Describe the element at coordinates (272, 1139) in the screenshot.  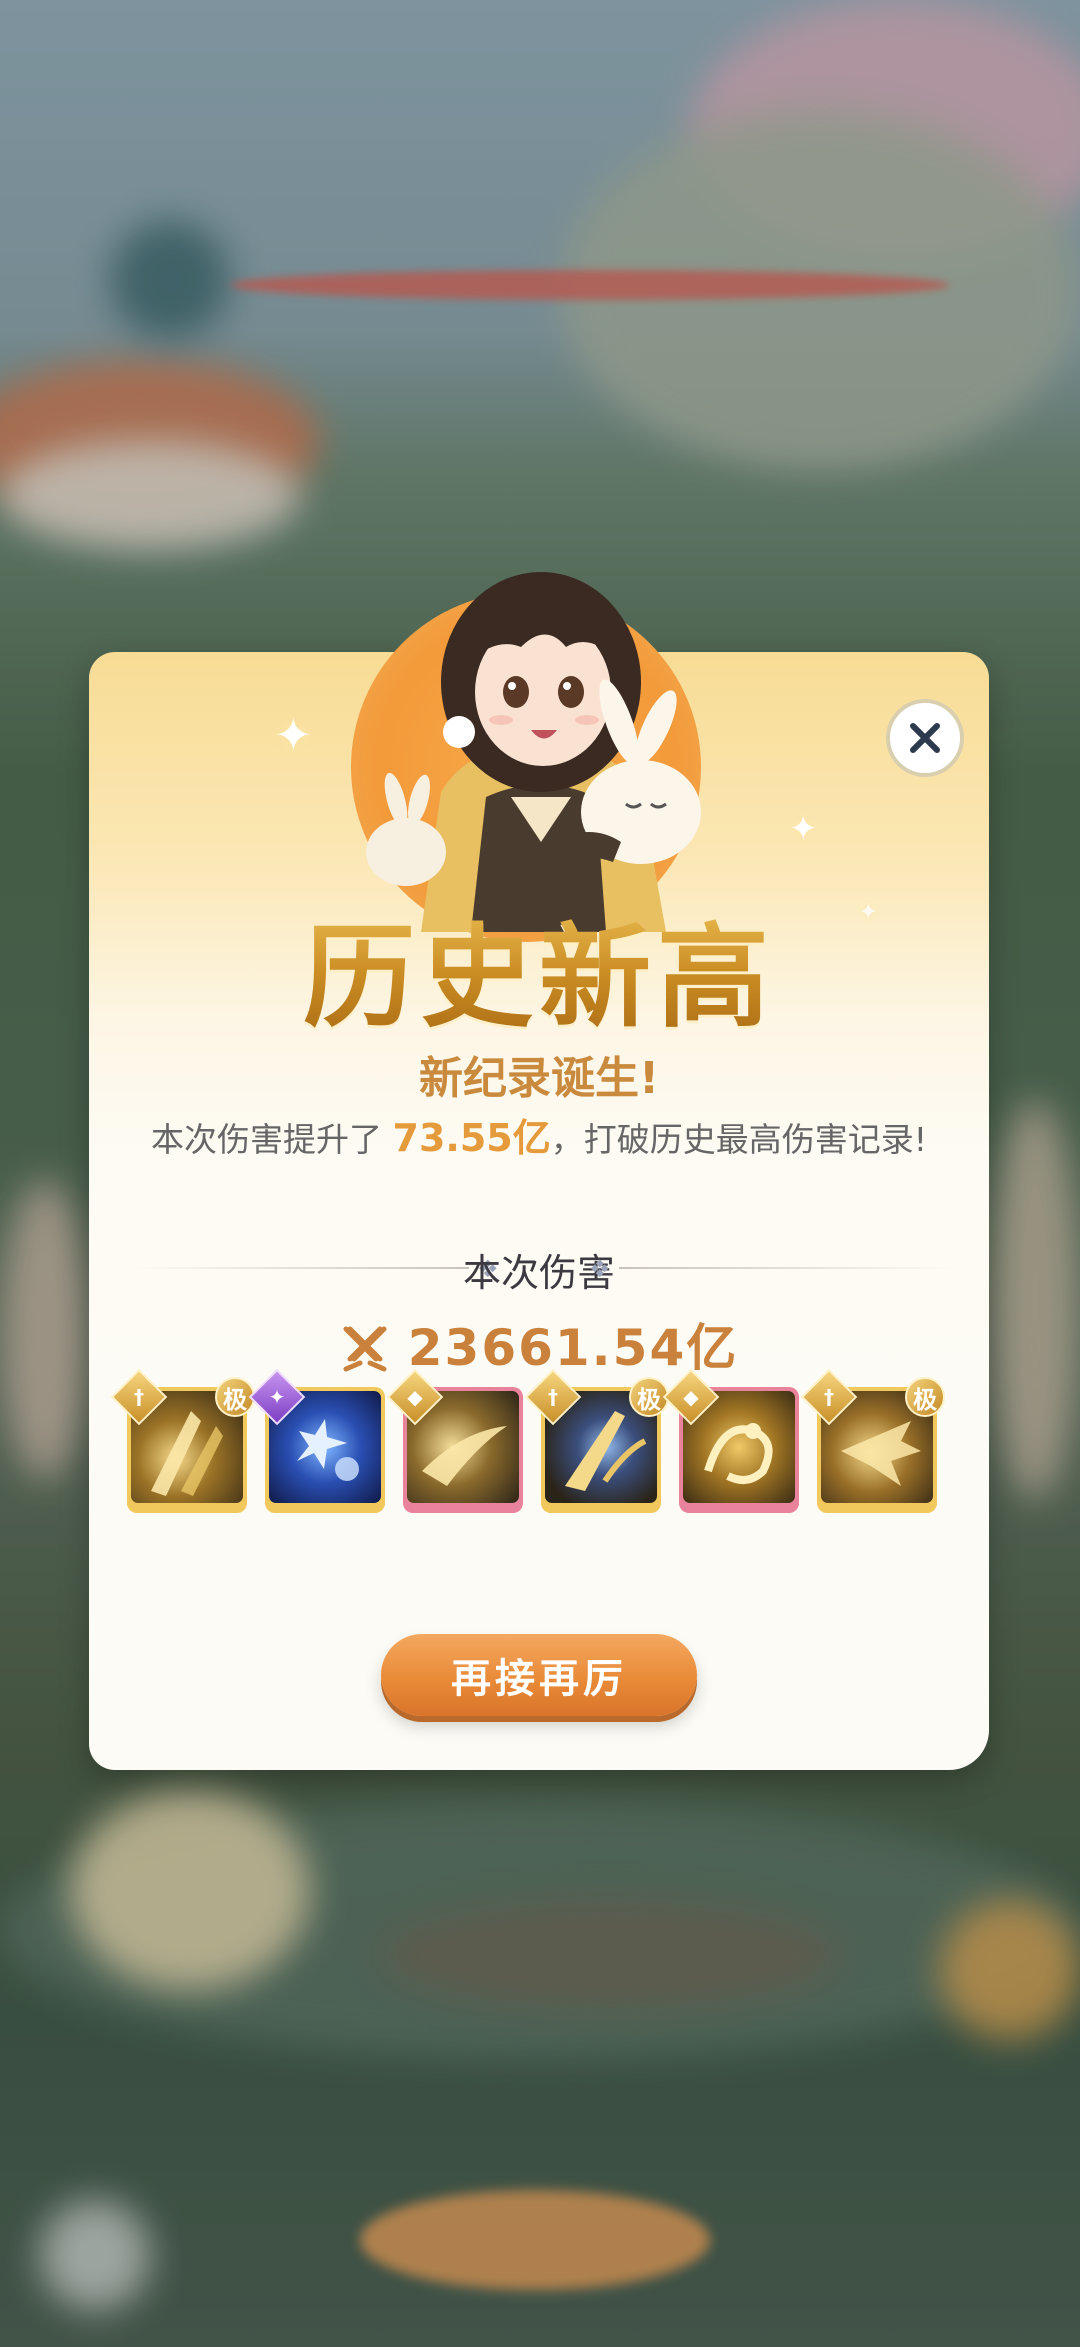
I see `desc-prefix: 本次伤害提升了` at that location.